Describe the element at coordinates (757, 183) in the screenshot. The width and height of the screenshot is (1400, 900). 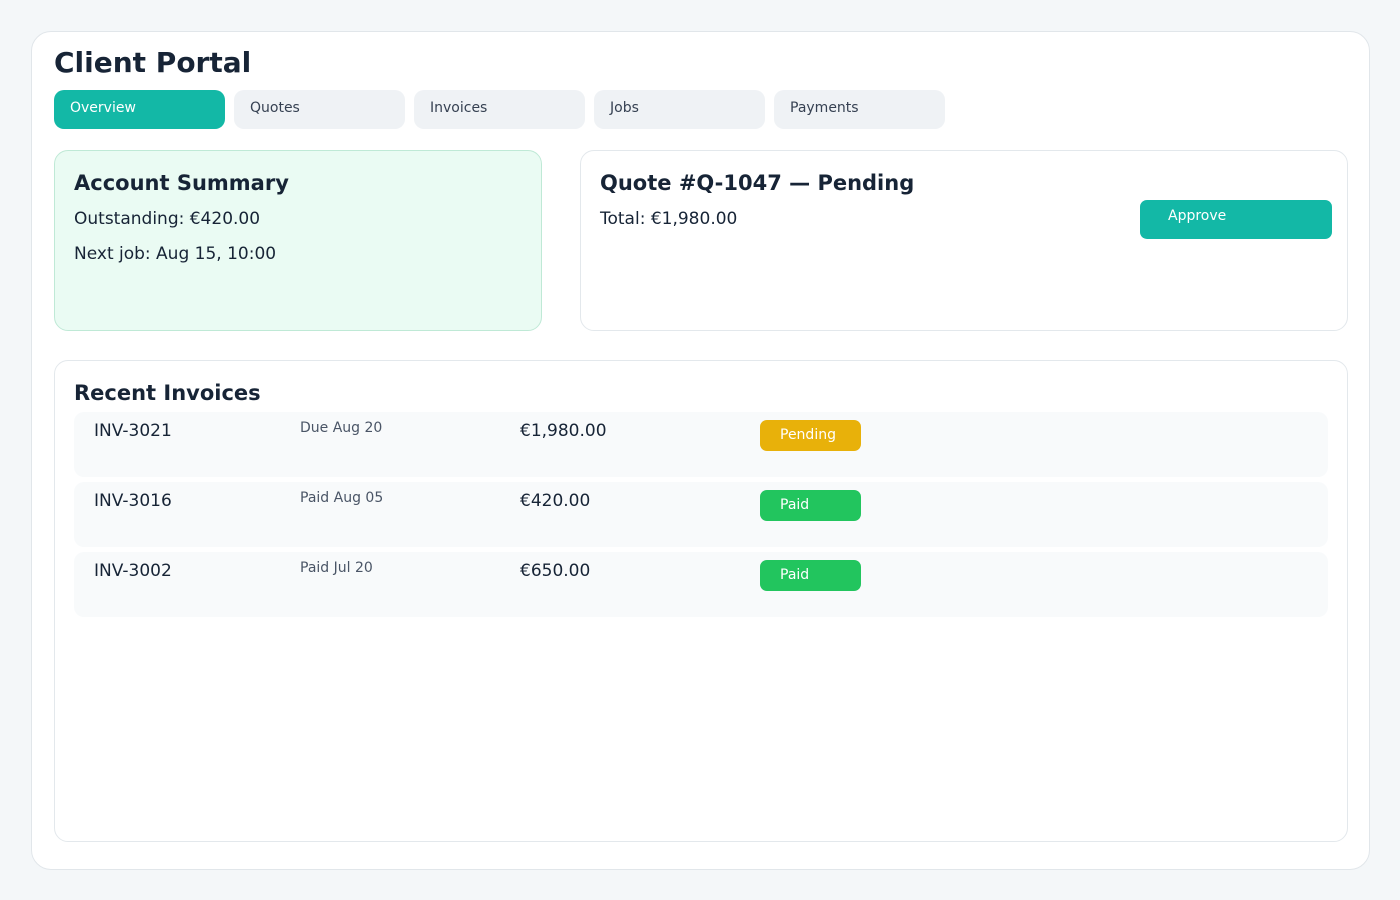
I see `quote-title: Quote #Q-1047 — Pending` at that location.